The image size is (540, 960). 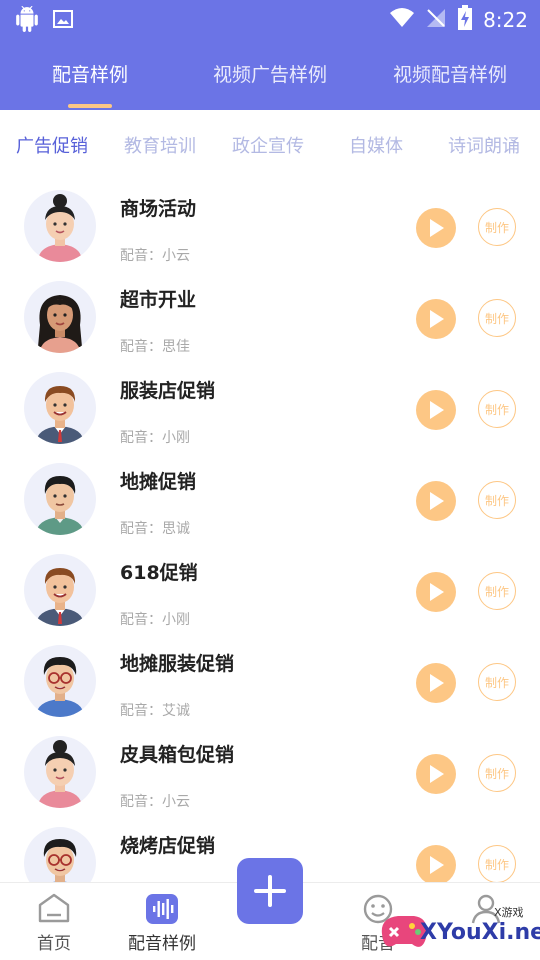 What do you see at coordinates (376, 145) in the screenshot?
I see `category-tab-self-media: 自媒体` at bounding box center [376, 145].